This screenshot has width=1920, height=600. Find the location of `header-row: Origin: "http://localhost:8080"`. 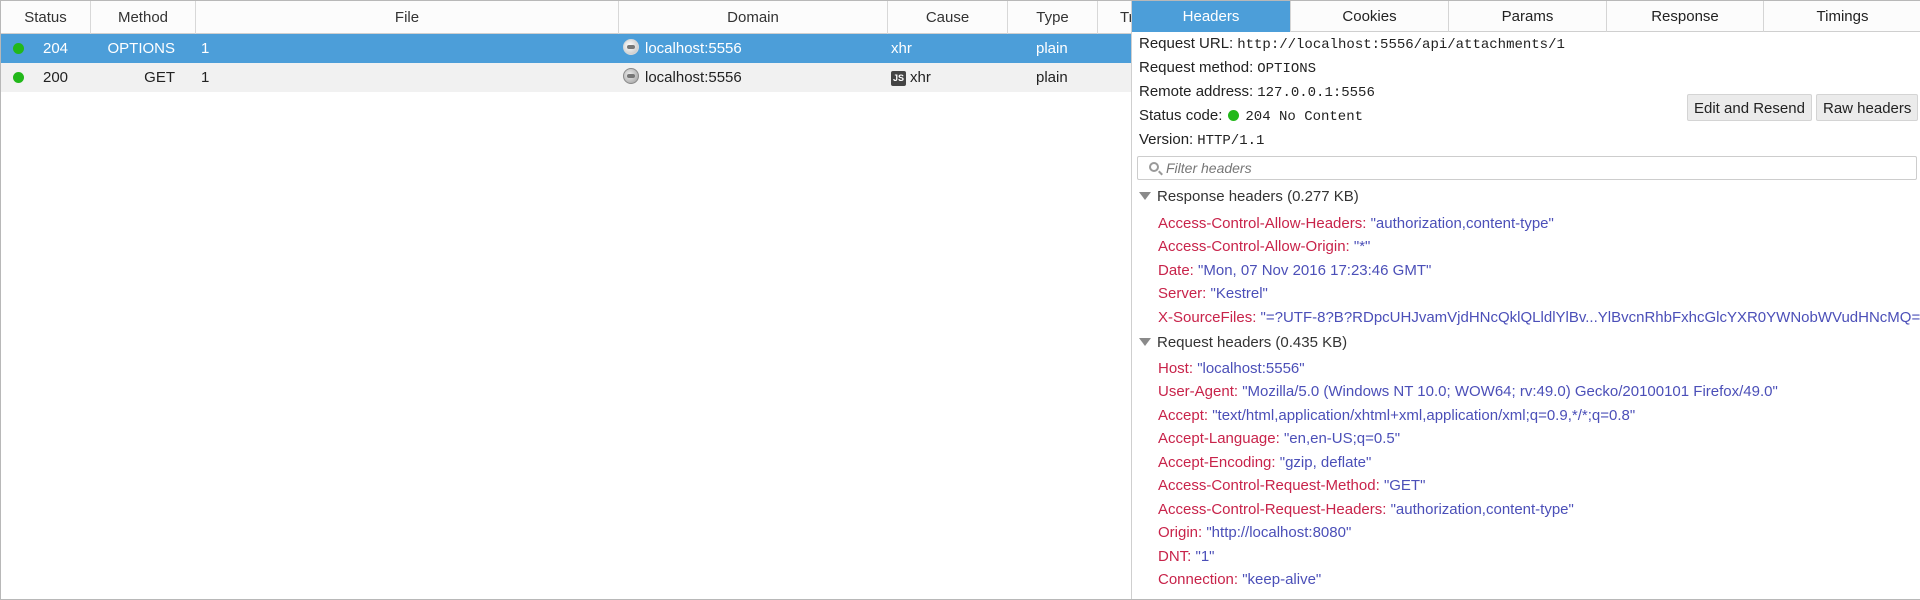

header-row: Origin: "http://localhost:8080" is located at coordinates (1254, 533).